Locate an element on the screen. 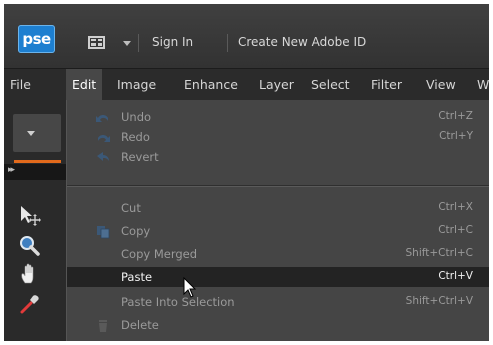 The image size is (493, 345). move-tool-icon is located at coordinates (30, 216).